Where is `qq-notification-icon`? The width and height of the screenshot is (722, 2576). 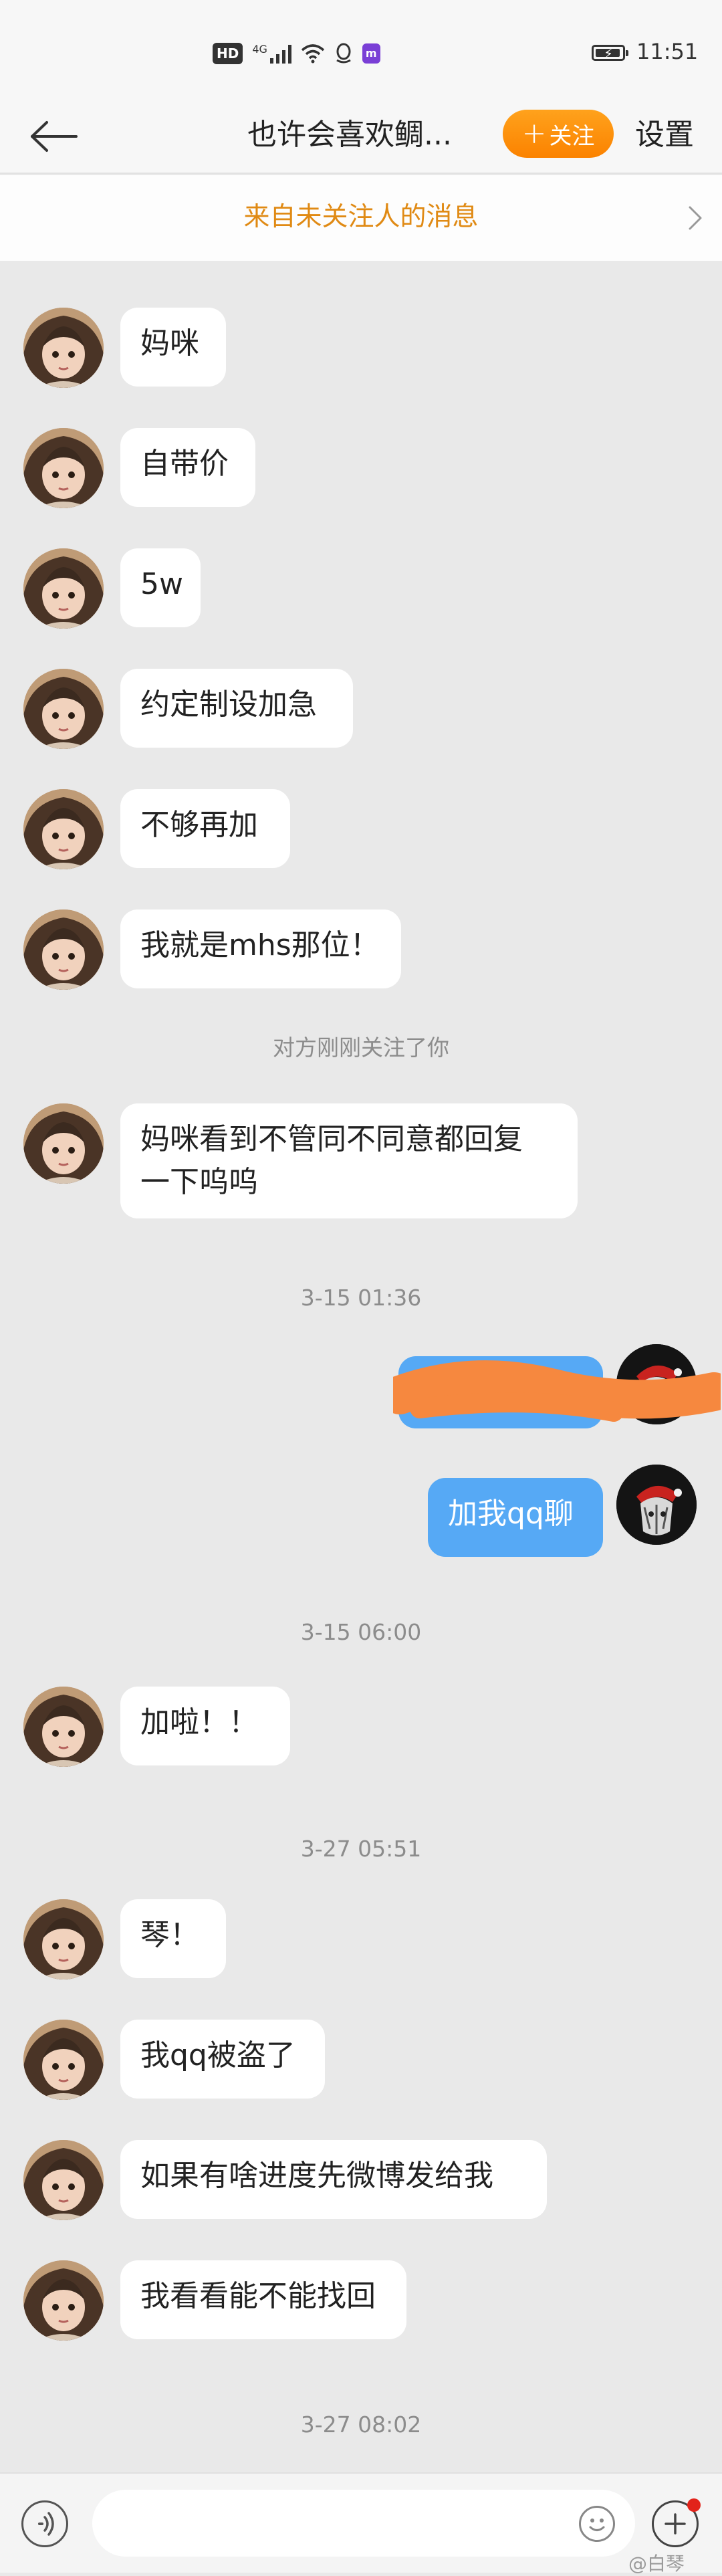
qq-notification-icon is located at coordinates (343, 54).